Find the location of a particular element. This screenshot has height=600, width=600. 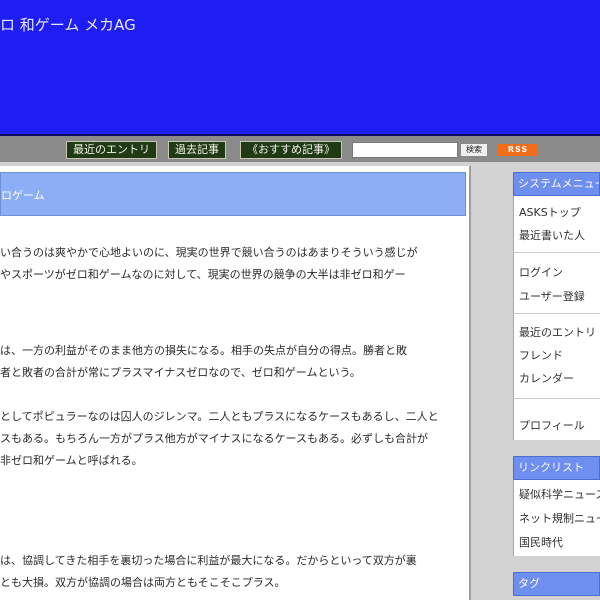

nav-archive: 過去記事 is located at coordinates (197, 150).